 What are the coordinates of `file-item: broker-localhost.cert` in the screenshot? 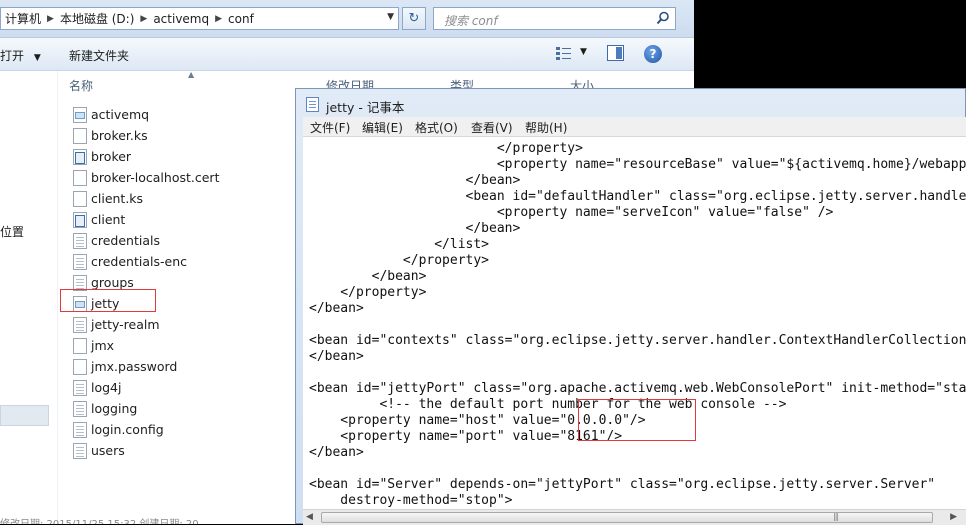 It's located at (183, 177).